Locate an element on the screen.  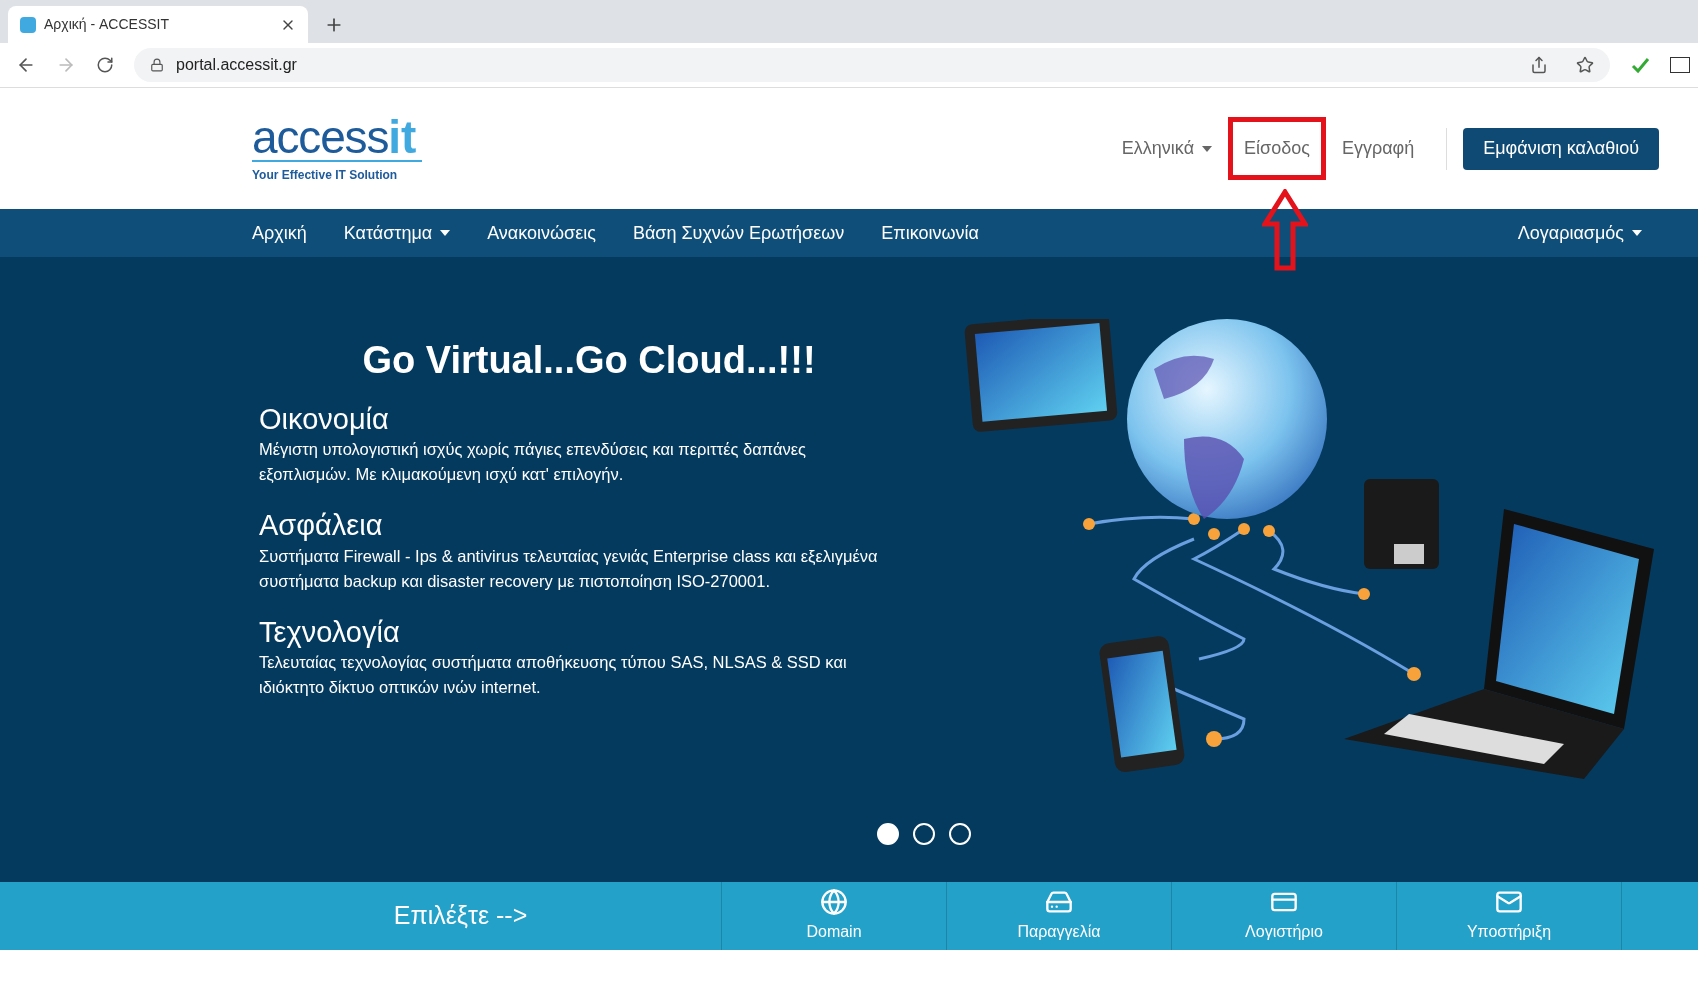
hero-title: Go Virtual...Go Cloud...!!! is located at coordinates (589, 360).